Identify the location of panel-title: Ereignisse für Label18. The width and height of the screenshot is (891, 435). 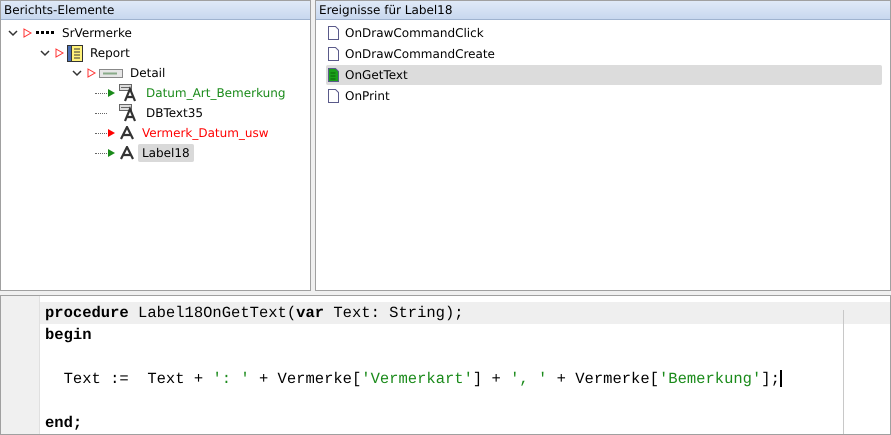
(603, 10).